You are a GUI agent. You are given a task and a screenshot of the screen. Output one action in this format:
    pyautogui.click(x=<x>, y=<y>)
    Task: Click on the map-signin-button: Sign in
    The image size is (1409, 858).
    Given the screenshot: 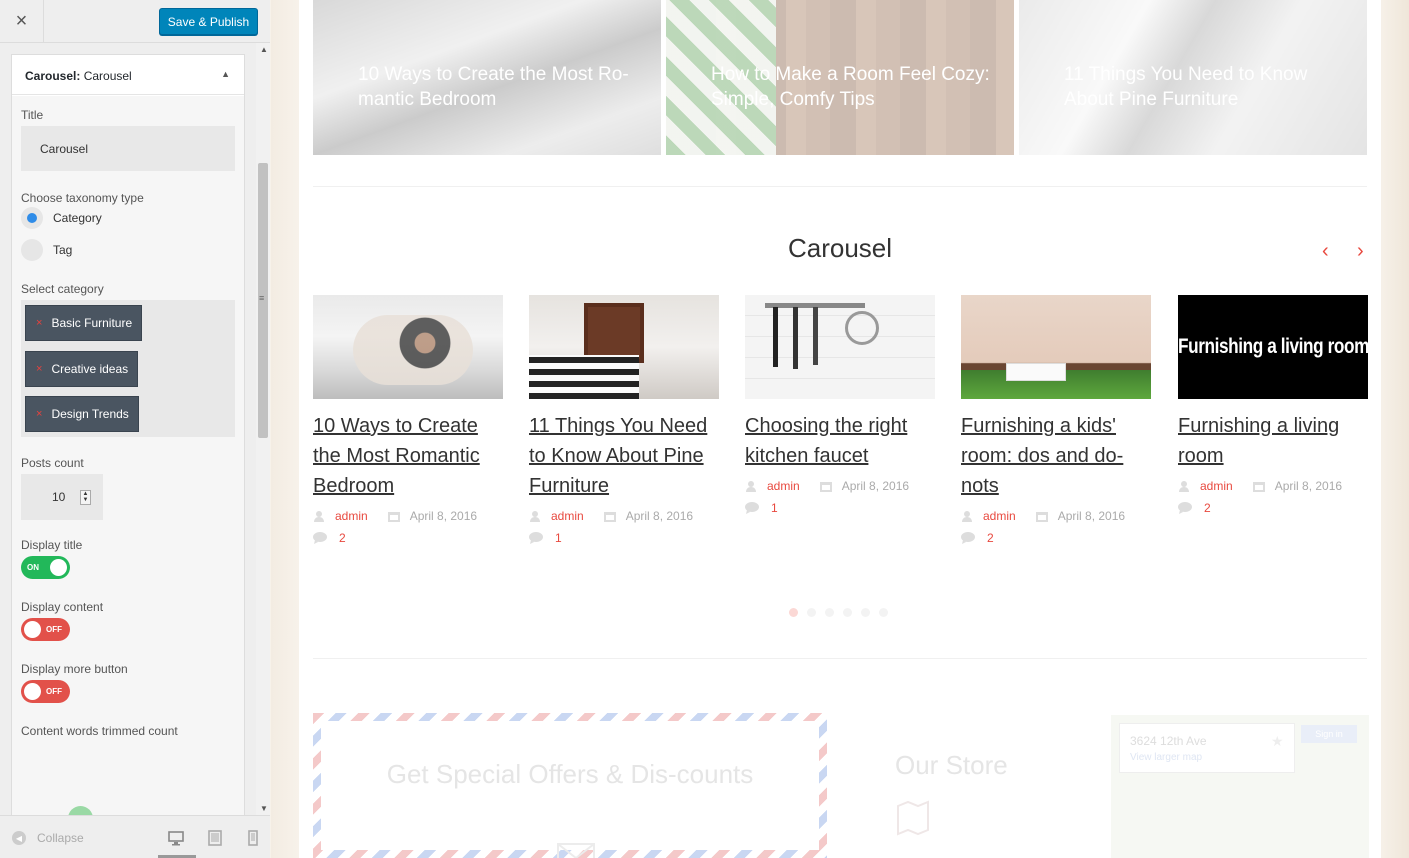 What is the action you would take?
    pyautogui.click(x=1329, y=734)
    